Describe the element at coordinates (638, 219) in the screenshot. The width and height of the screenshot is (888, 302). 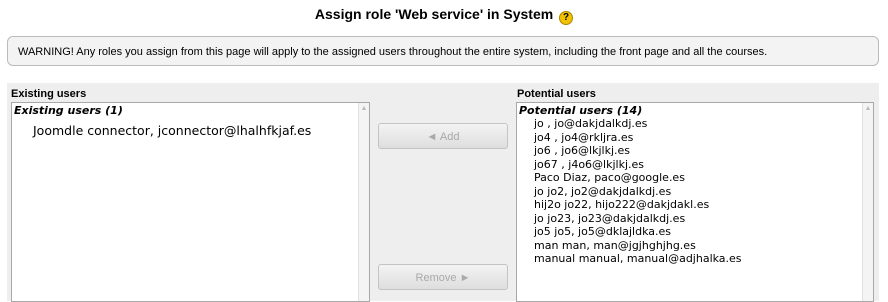
I see `potential-user-option: jo jo23, jo23@dakjdalkdj.es` at that location.